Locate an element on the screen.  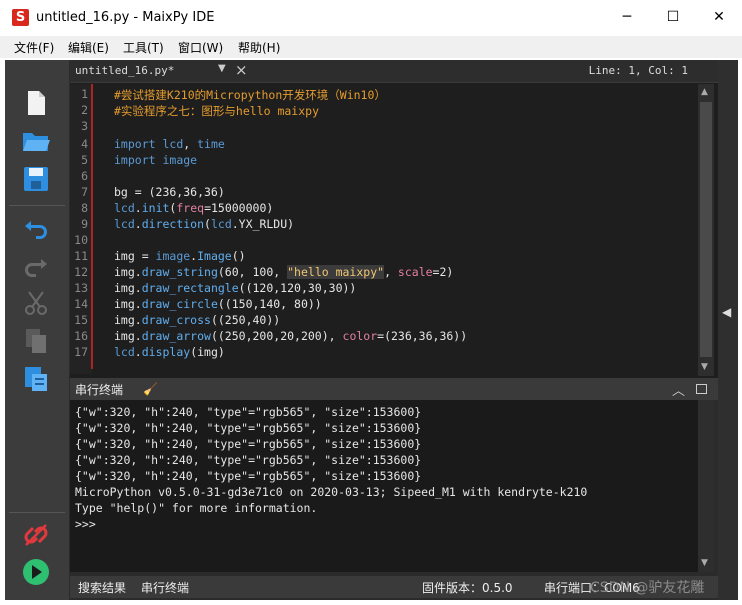
code-line: bg = (236,36,36) is located at coordinates (169, 192).